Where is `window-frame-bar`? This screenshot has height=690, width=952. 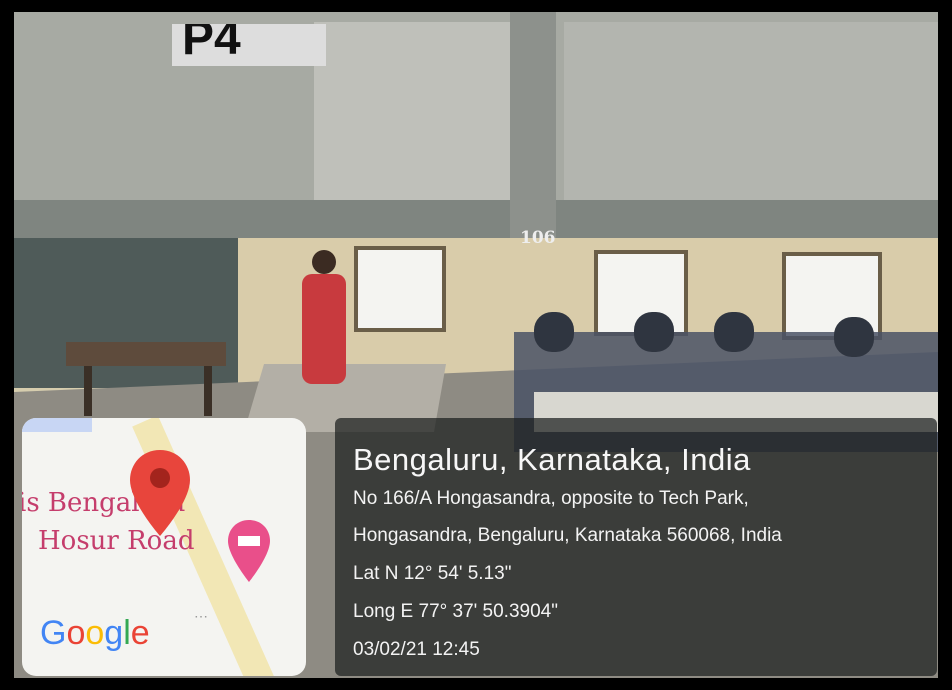 window-frame-bar is located at coordinates (476, 219).